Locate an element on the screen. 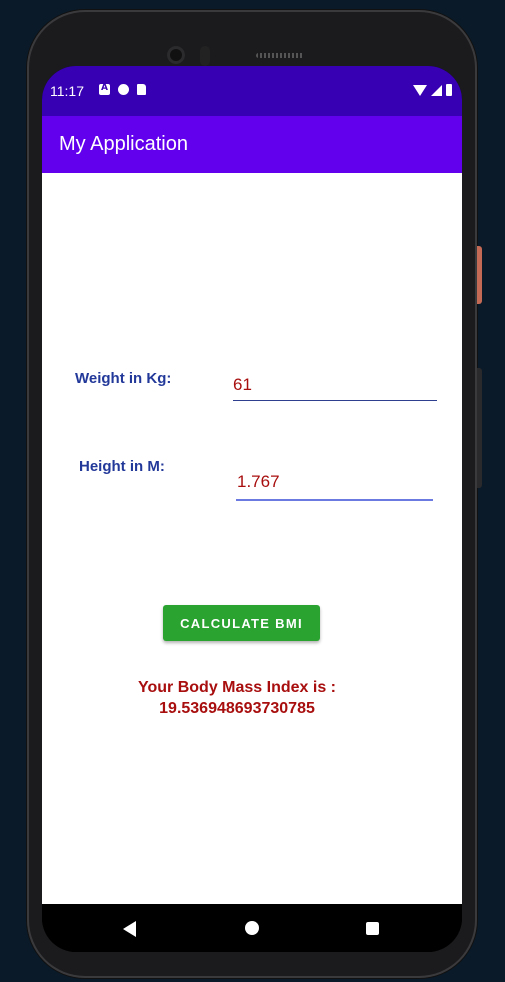 This screenshot has width=505, height=982. back-icon is located at coordinates (129, 929).